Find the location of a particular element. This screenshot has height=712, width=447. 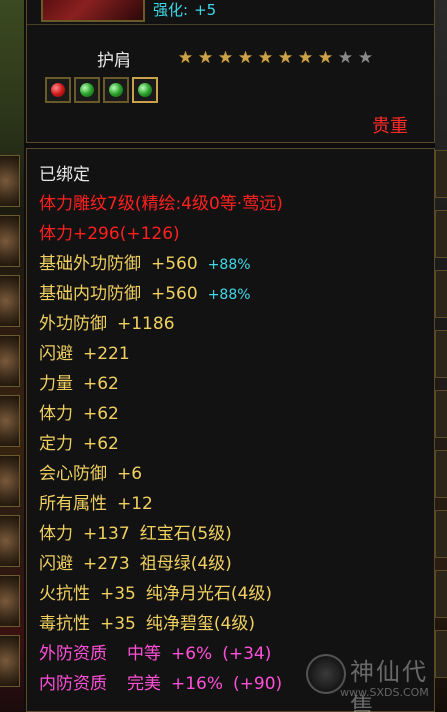

quality-bonus: (+90) is located at coordinates (258, 684).